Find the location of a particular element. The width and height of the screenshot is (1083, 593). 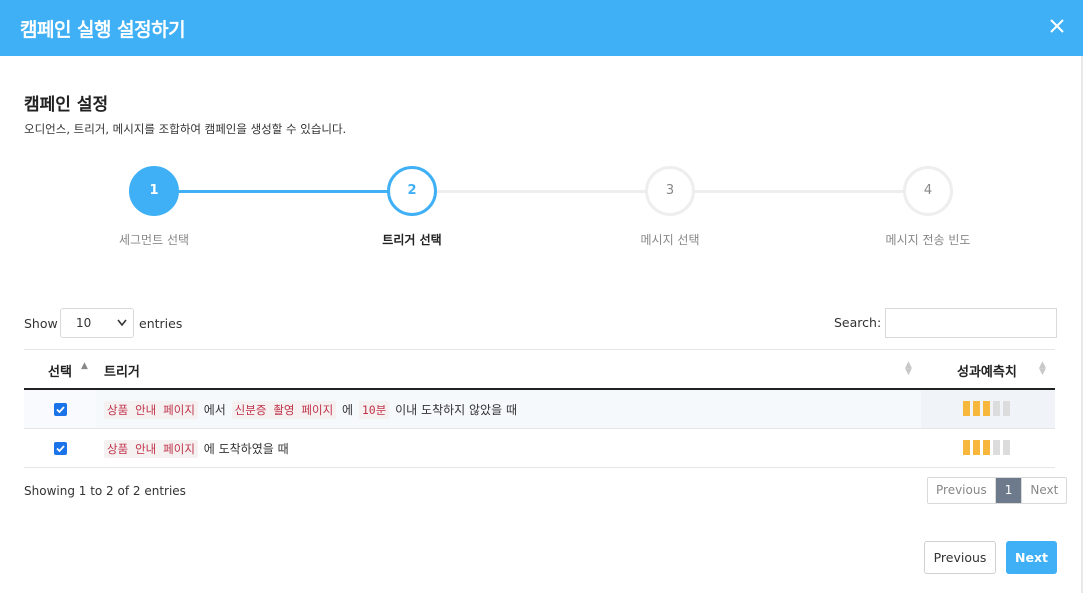

pagination: Previous 1 Next is located at coordinates (997, 490).